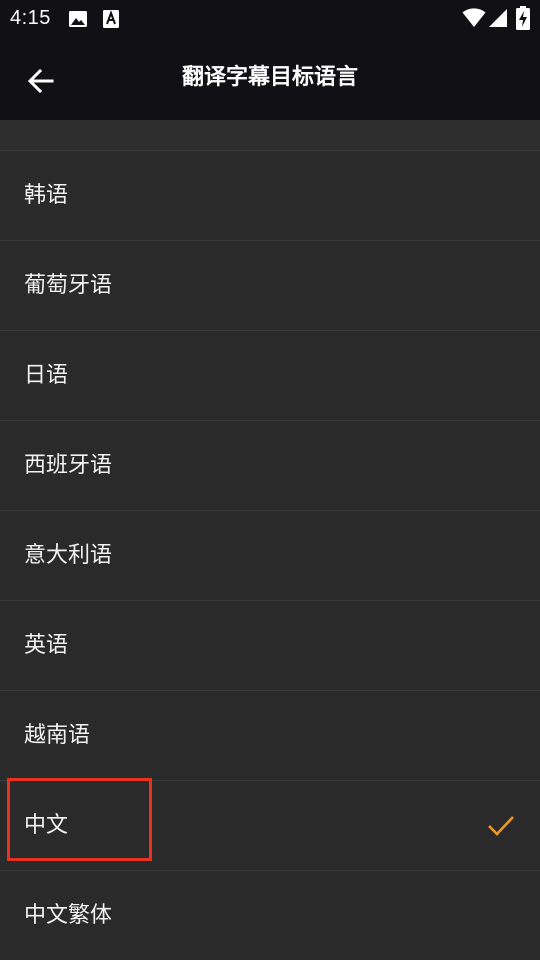 The height and width of the screenshot is (960, 540). Describe the element at coordinates (78, 21) in the screenshot. I see `image-icon` at that location.